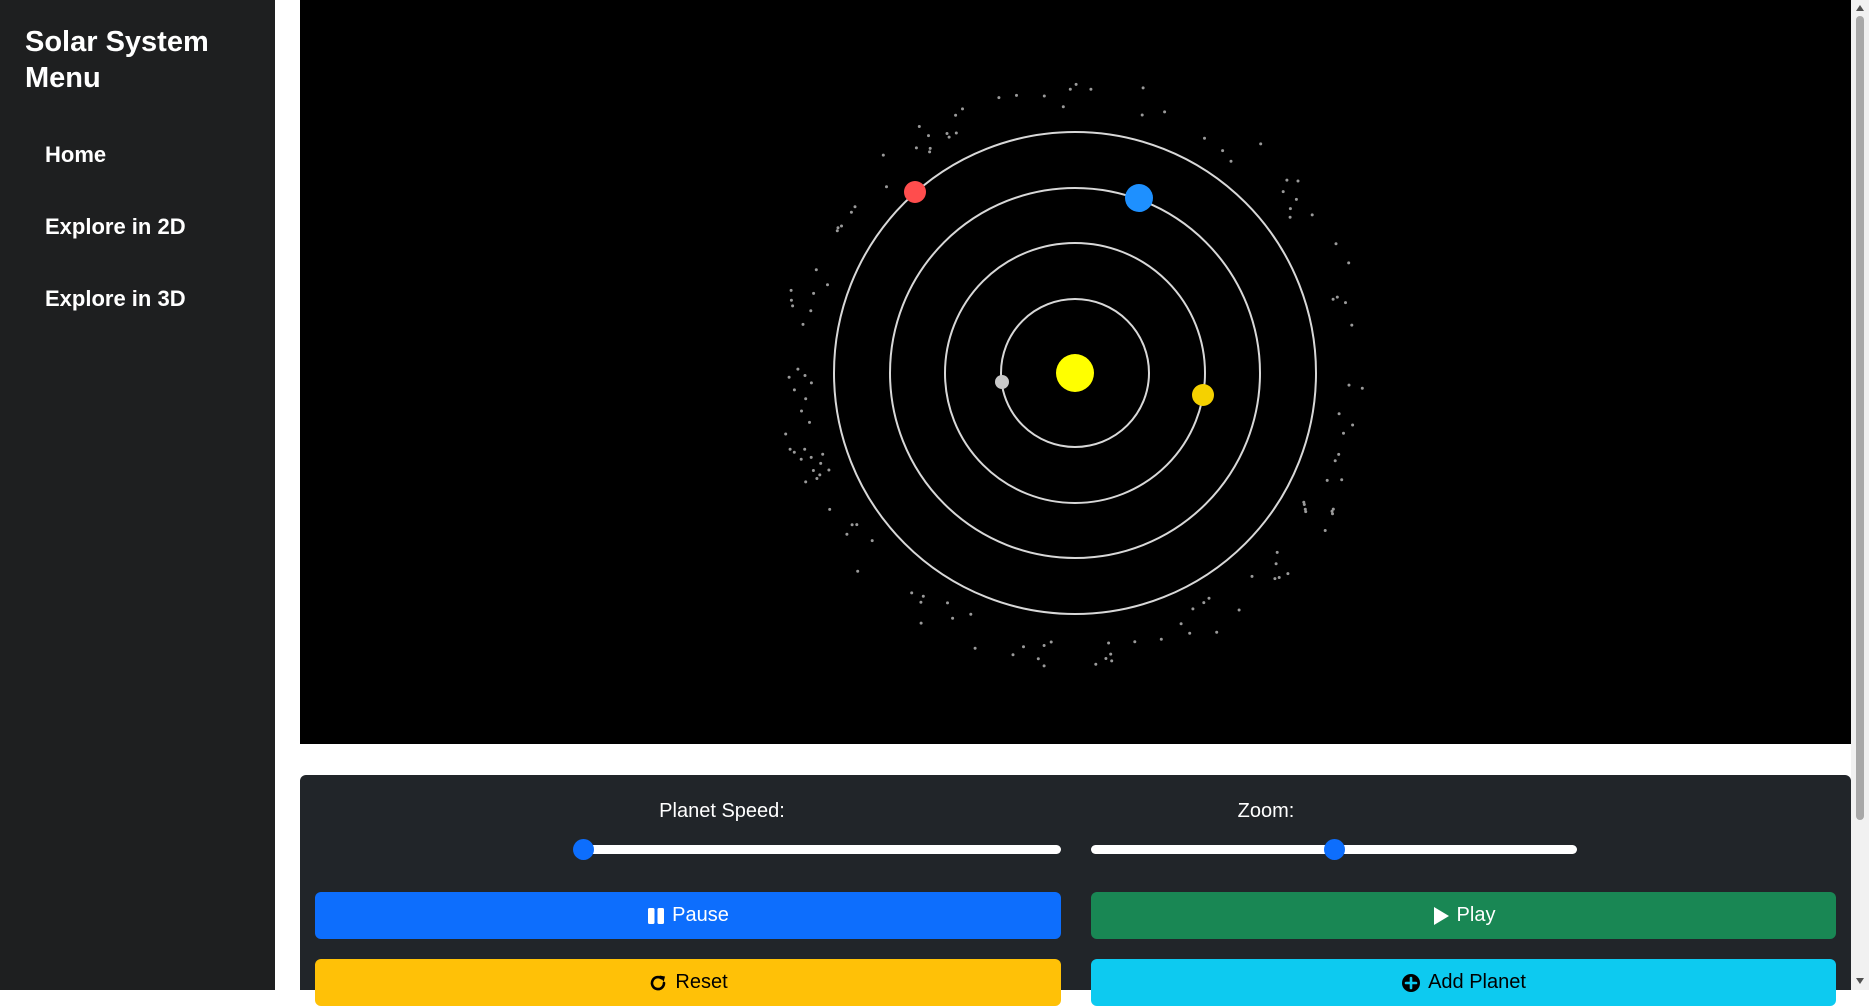 This screenshot has width=1869, height=1006. What do you see at coordinates (1860, 8) in the screenshot?
I see `scroll-up-arrow-icon` at bounding box center [1860, 8].